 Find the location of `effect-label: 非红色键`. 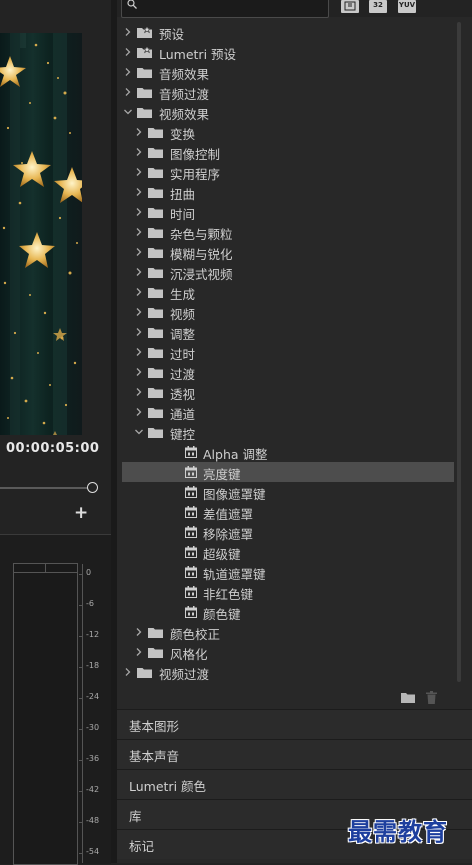

effect-label: 非红色键 is located at coordinates (228, 594).